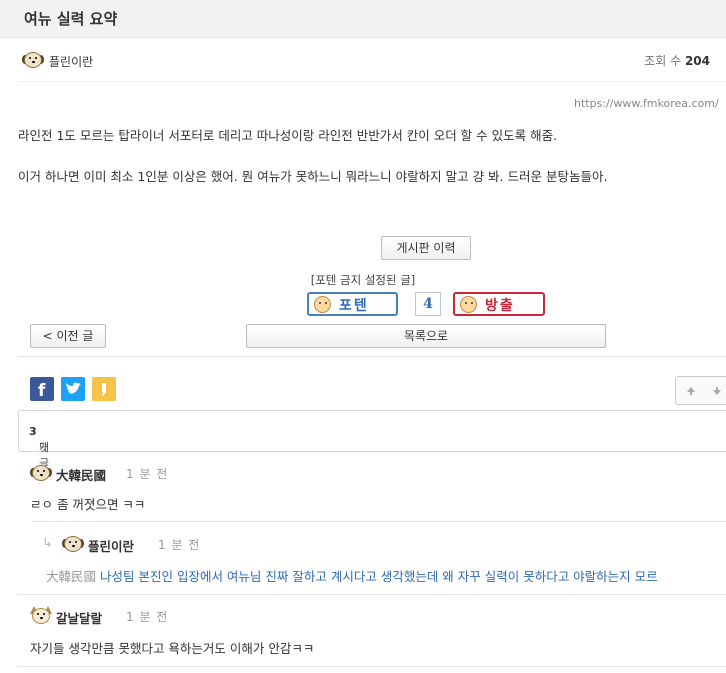  Describe the element at coordinates (71, 19) in the screenshot. I see `post-title: 여뉴 실력 요약` at that location.